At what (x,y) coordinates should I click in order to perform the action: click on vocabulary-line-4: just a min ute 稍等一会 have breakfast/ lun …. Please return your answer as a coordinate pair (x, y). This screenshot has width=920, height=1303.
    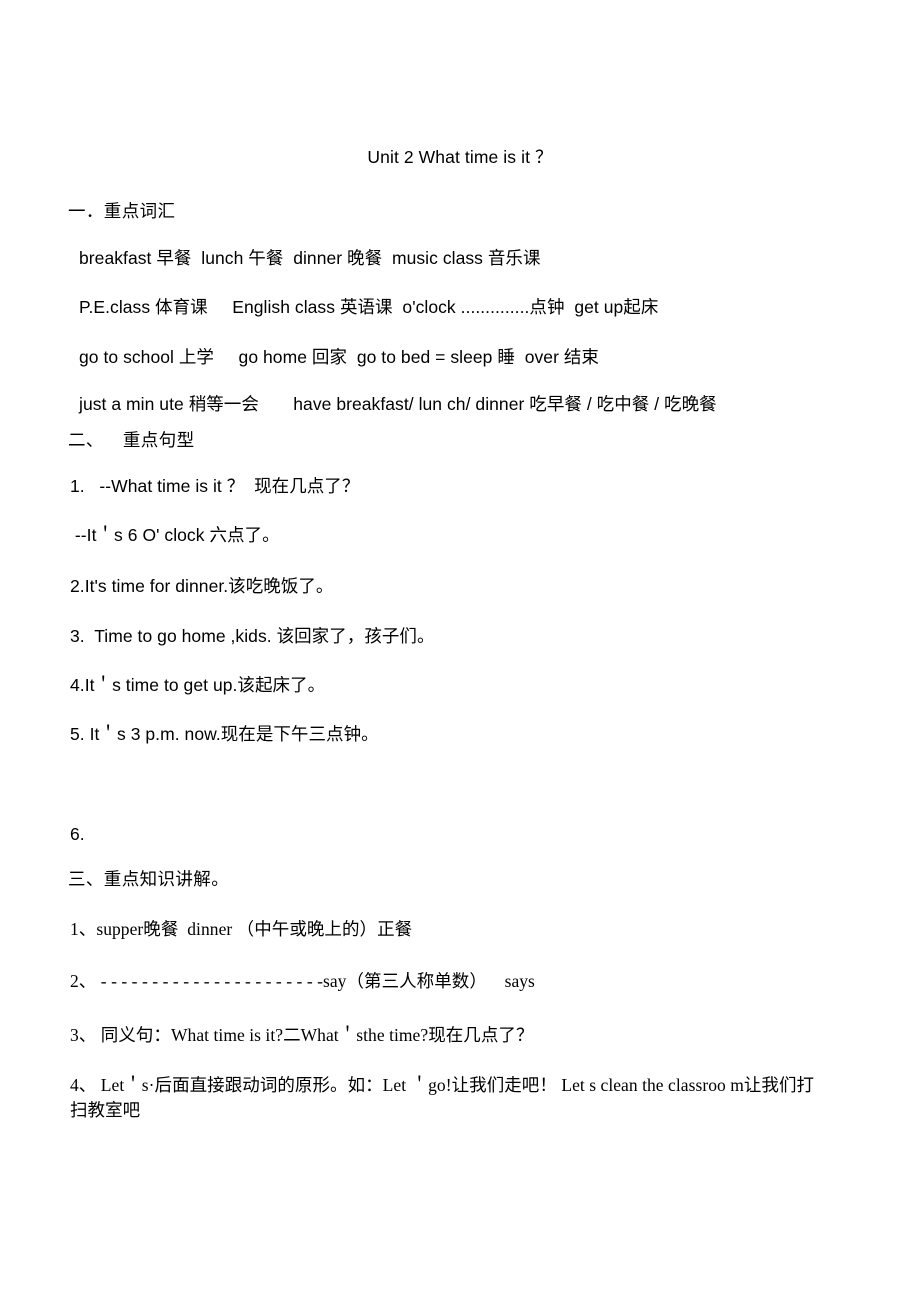
    Looking at the image, I should click on (398, 404).